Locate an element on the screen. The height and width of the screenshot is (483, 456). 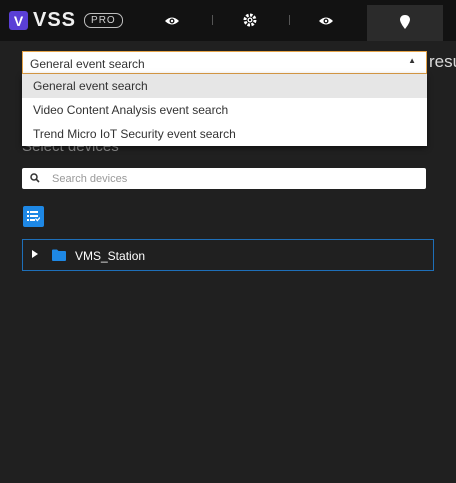
tab-map is located at coordinates (405, 23).